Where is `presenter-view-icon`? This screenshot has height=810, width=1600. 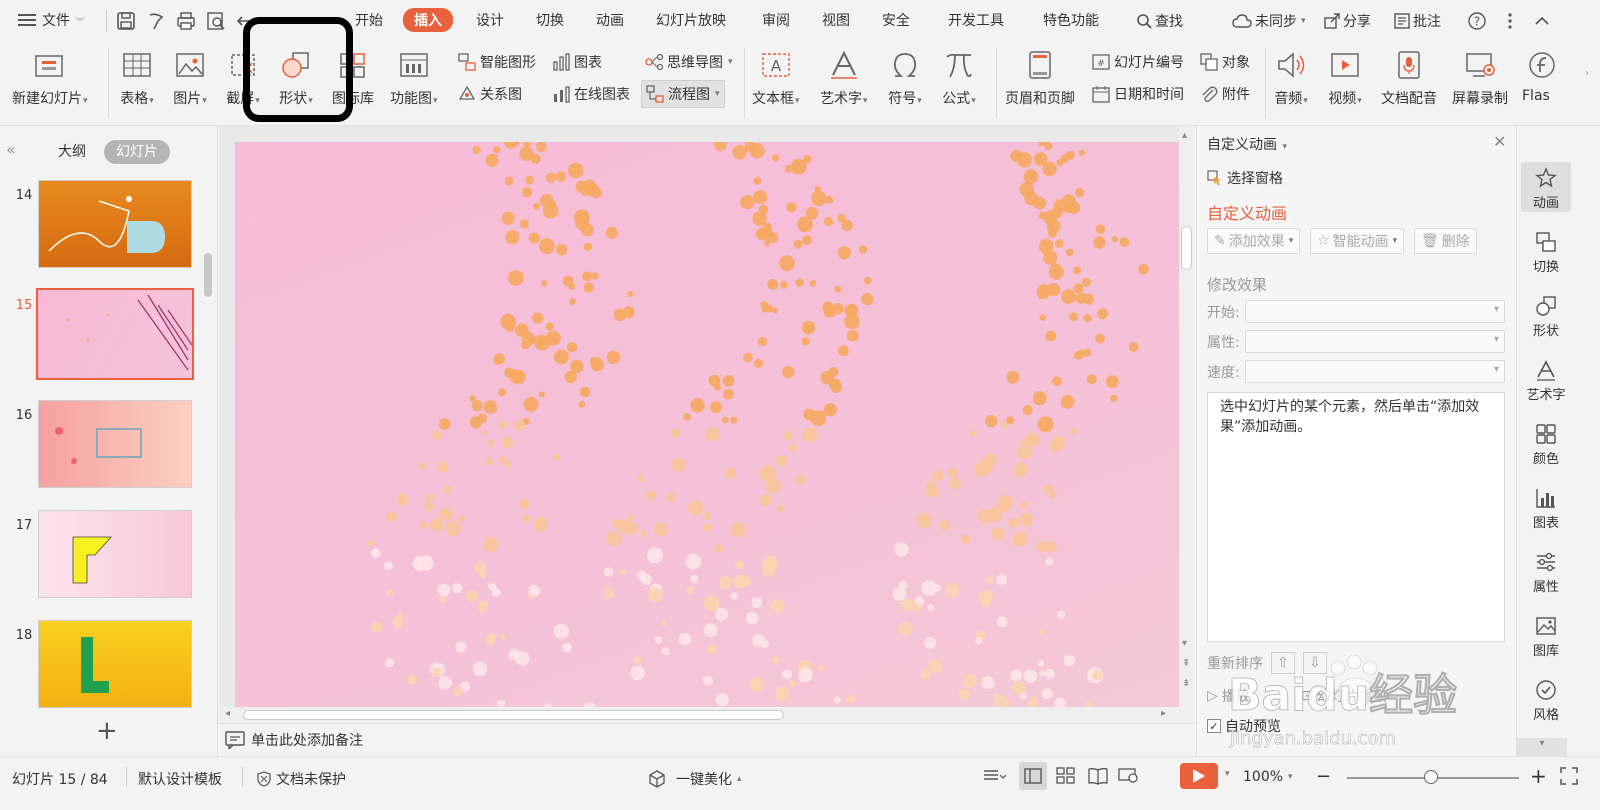 presenter-view-icon is located at coordinates (1129, 778).